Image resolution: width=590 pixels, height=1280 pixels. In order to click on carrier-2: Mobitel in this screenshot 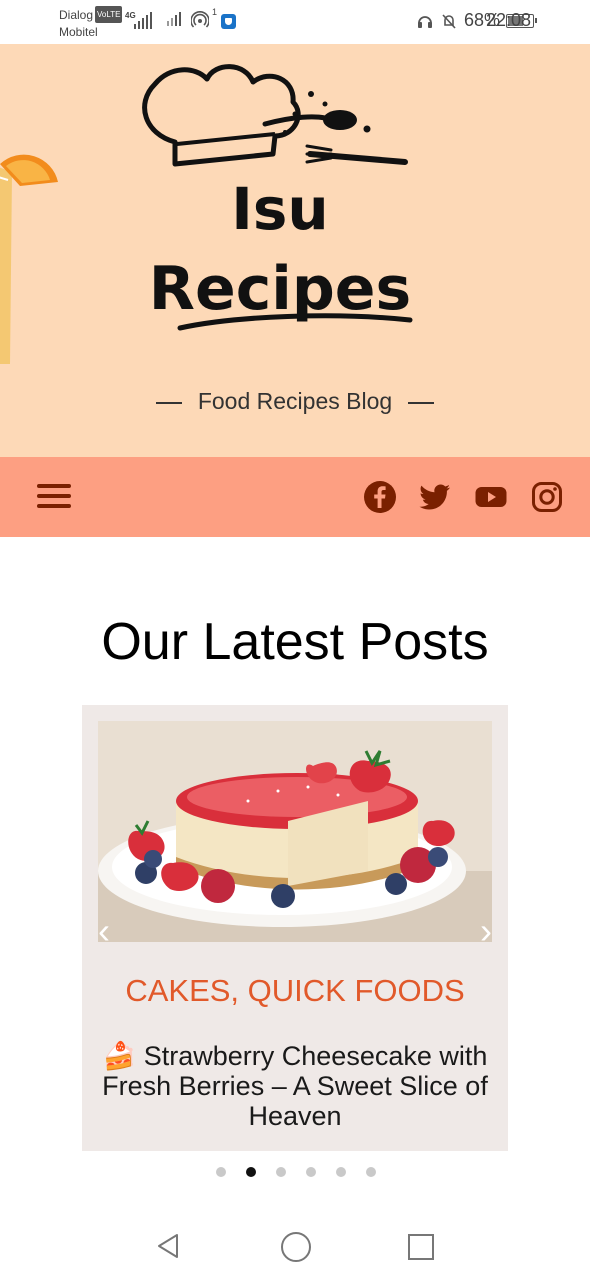, I will do `click(78, 32)`.